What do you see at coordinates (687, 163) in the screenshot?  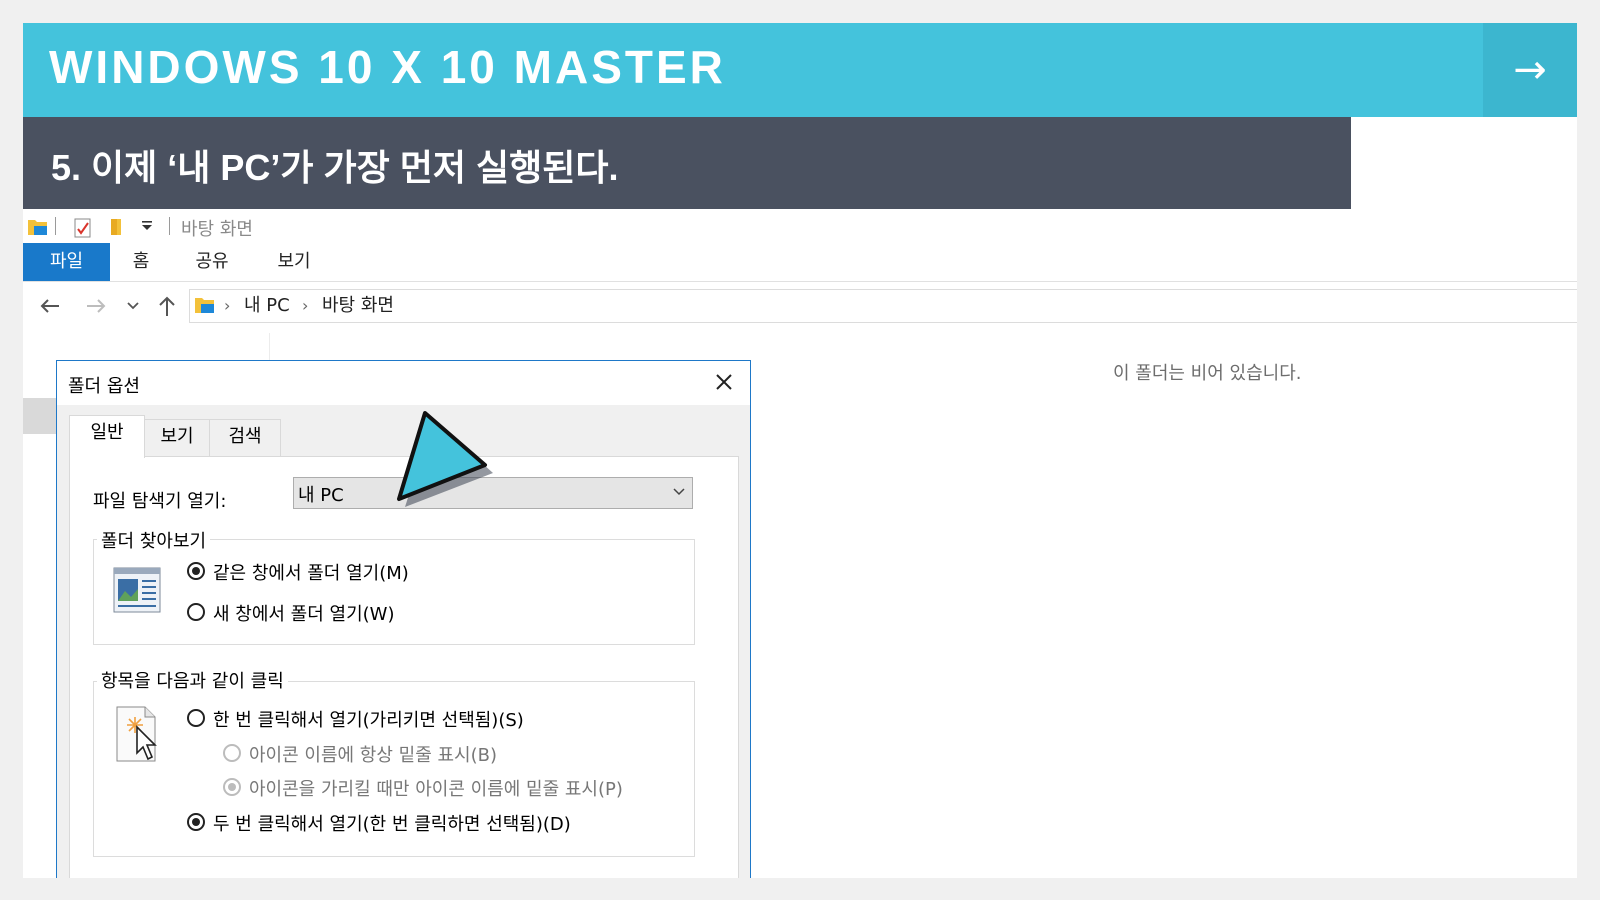 I see `step-bar: 5. 이제 ‘내 PC’가 가장 먼저 실행된다.` at bounding box center [687, 163].